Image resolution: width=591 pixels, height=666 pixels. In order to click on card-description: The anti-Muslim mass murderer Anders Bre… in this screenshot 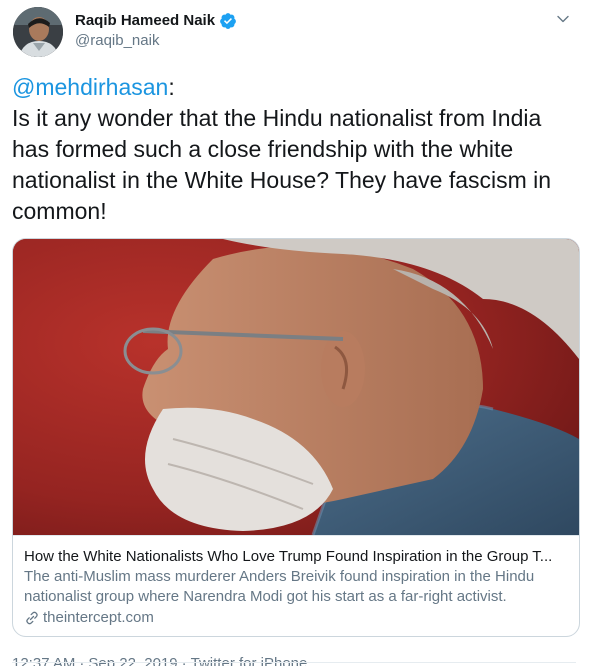, I will do `click(279, 586)`.